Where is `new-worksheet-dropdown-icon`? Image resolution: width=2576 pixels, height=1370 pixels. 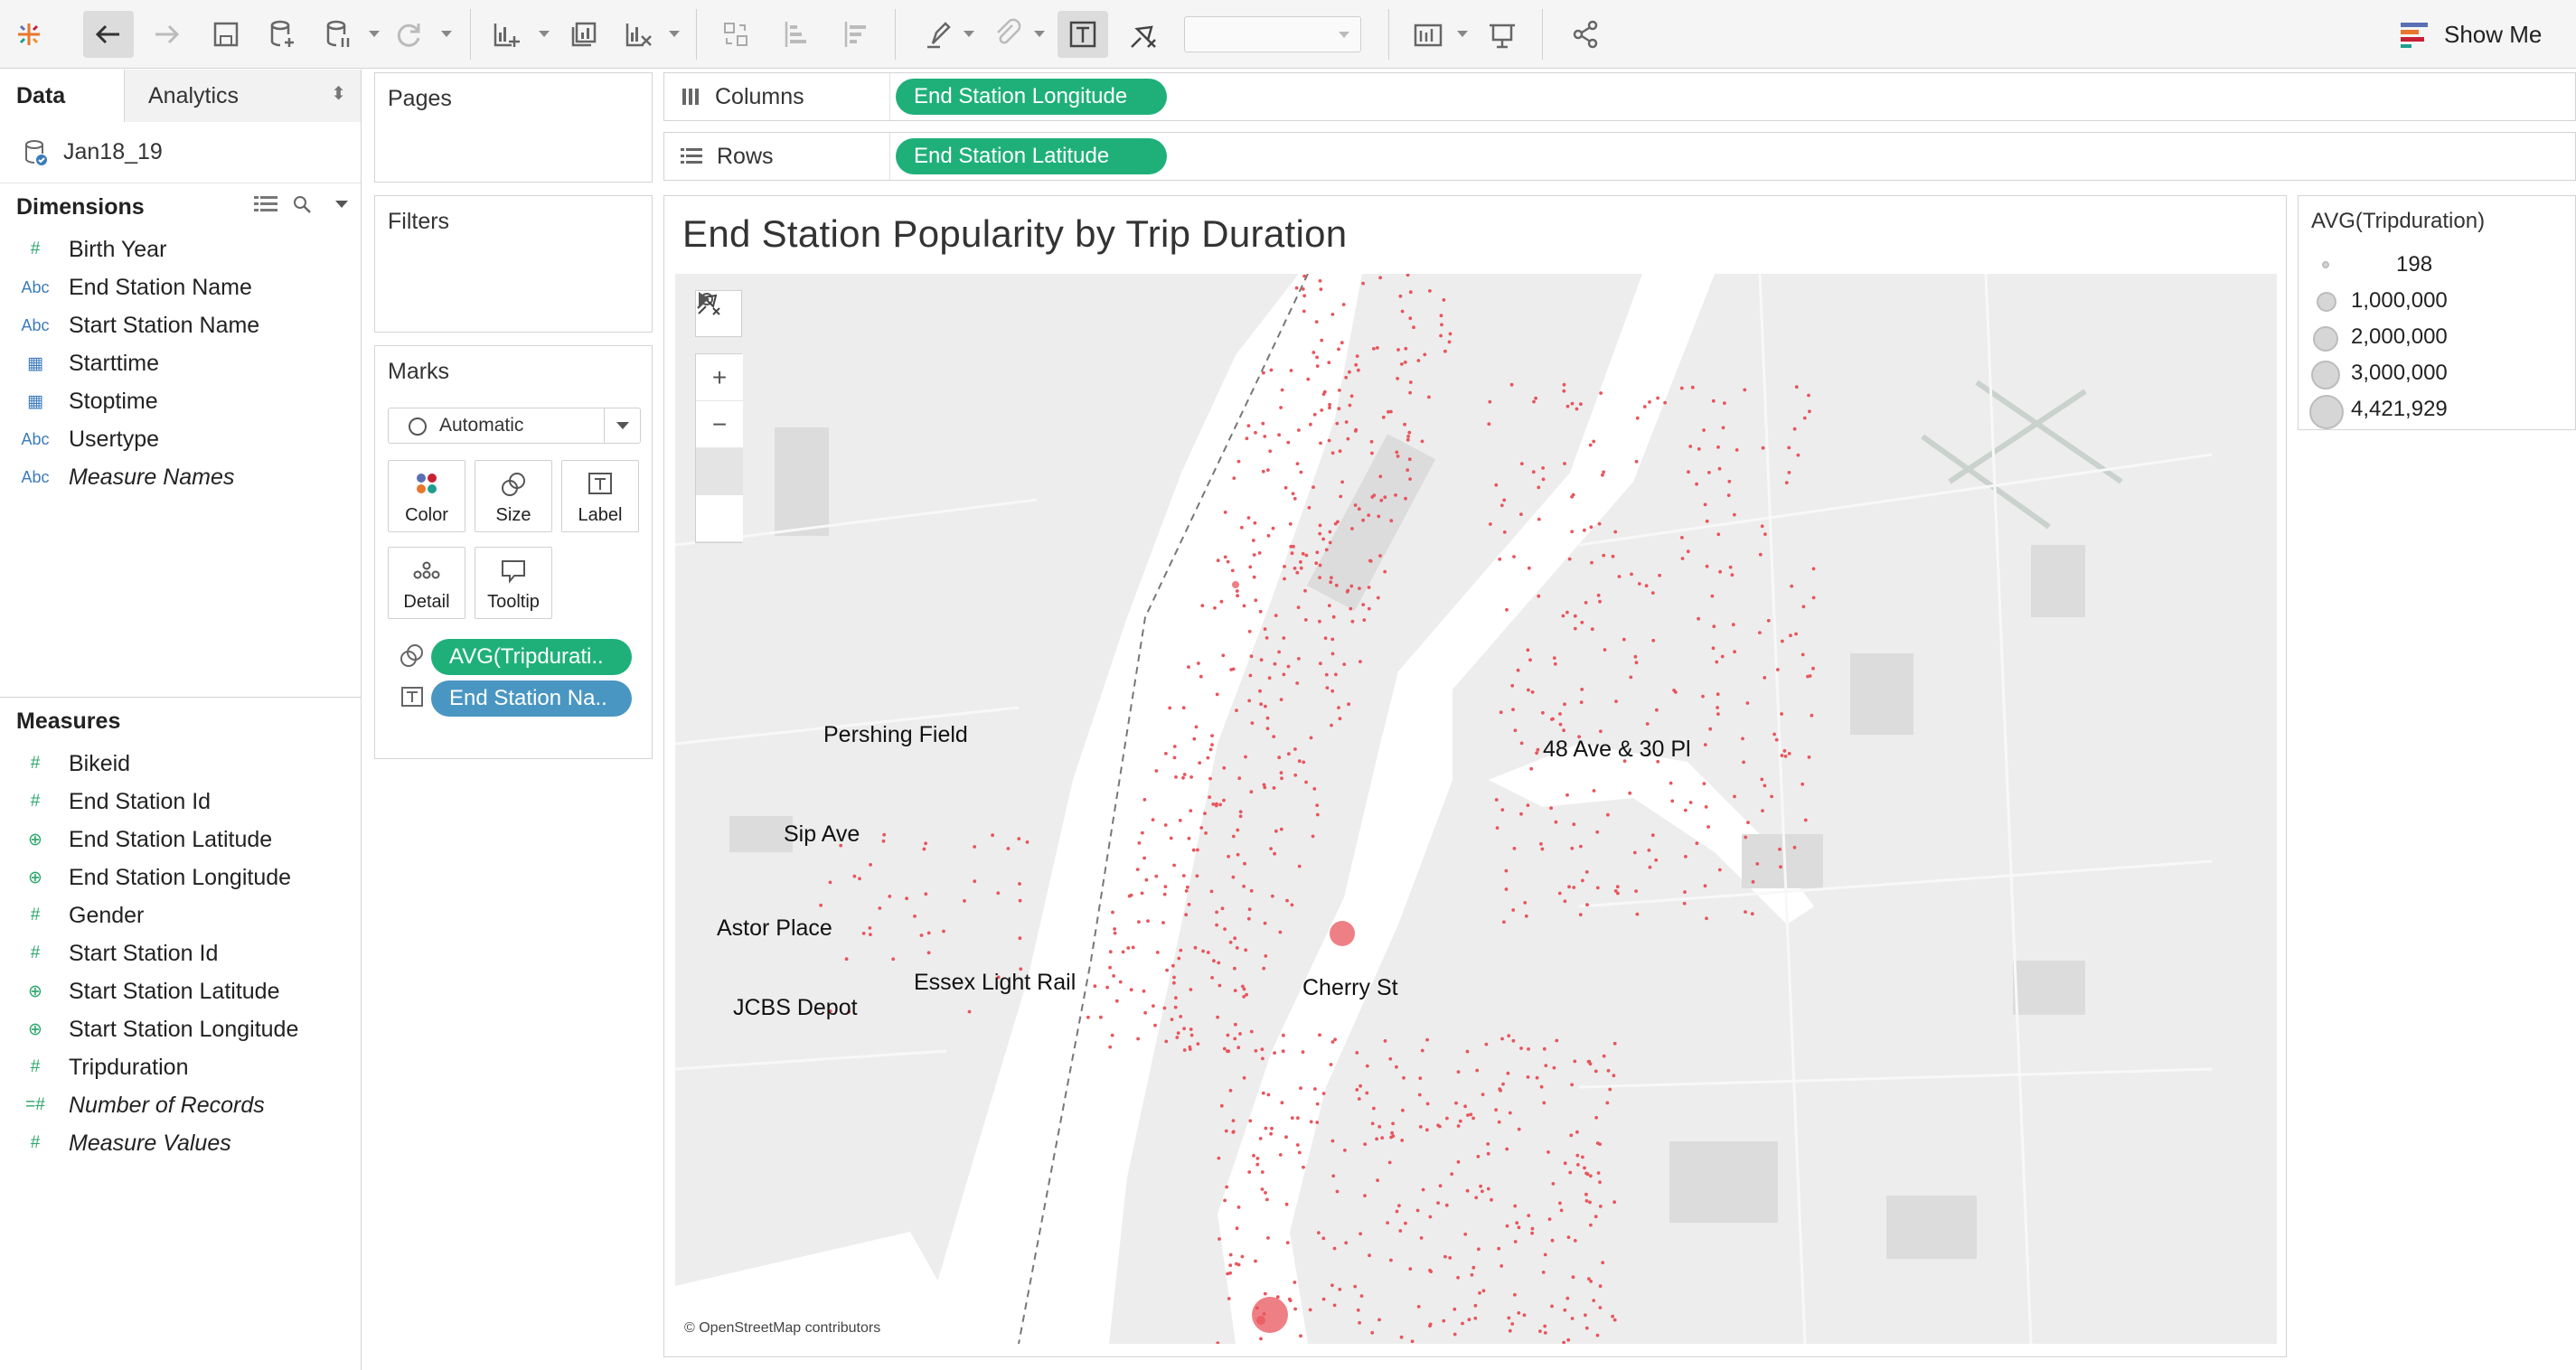
new-worksheet-dropdown-icon is located at coordinates (544, 34).